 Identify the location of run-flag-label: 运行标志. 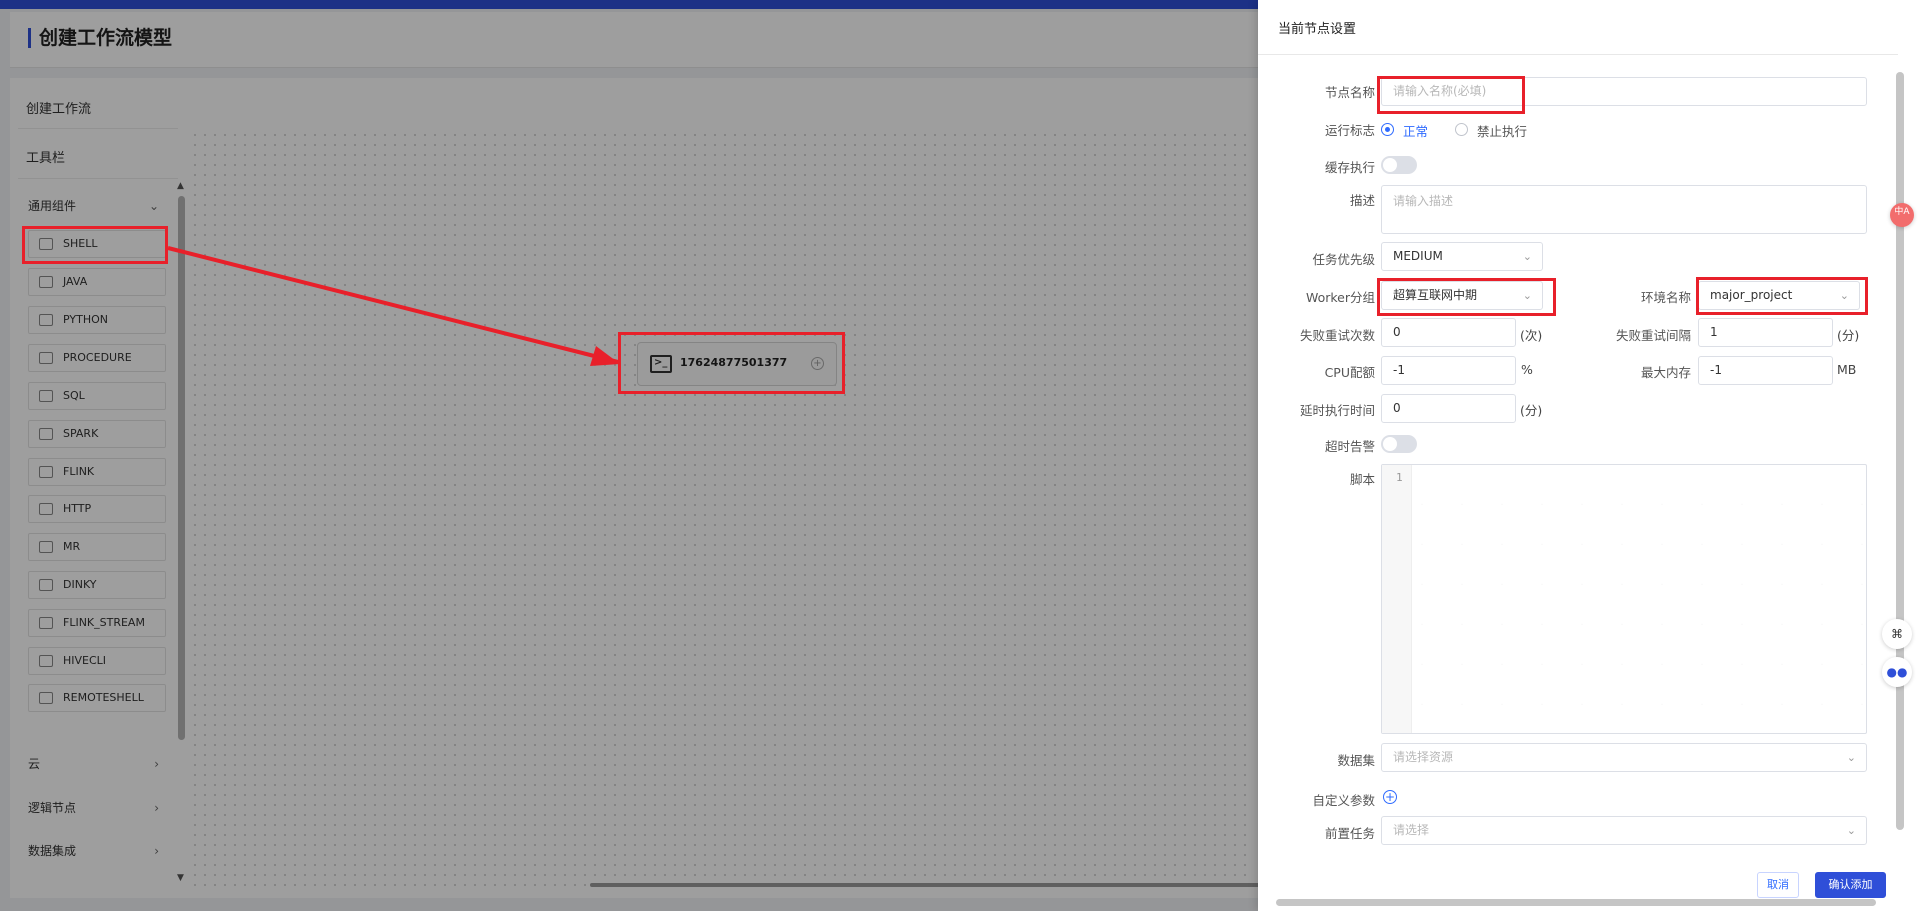
(1349, 130).